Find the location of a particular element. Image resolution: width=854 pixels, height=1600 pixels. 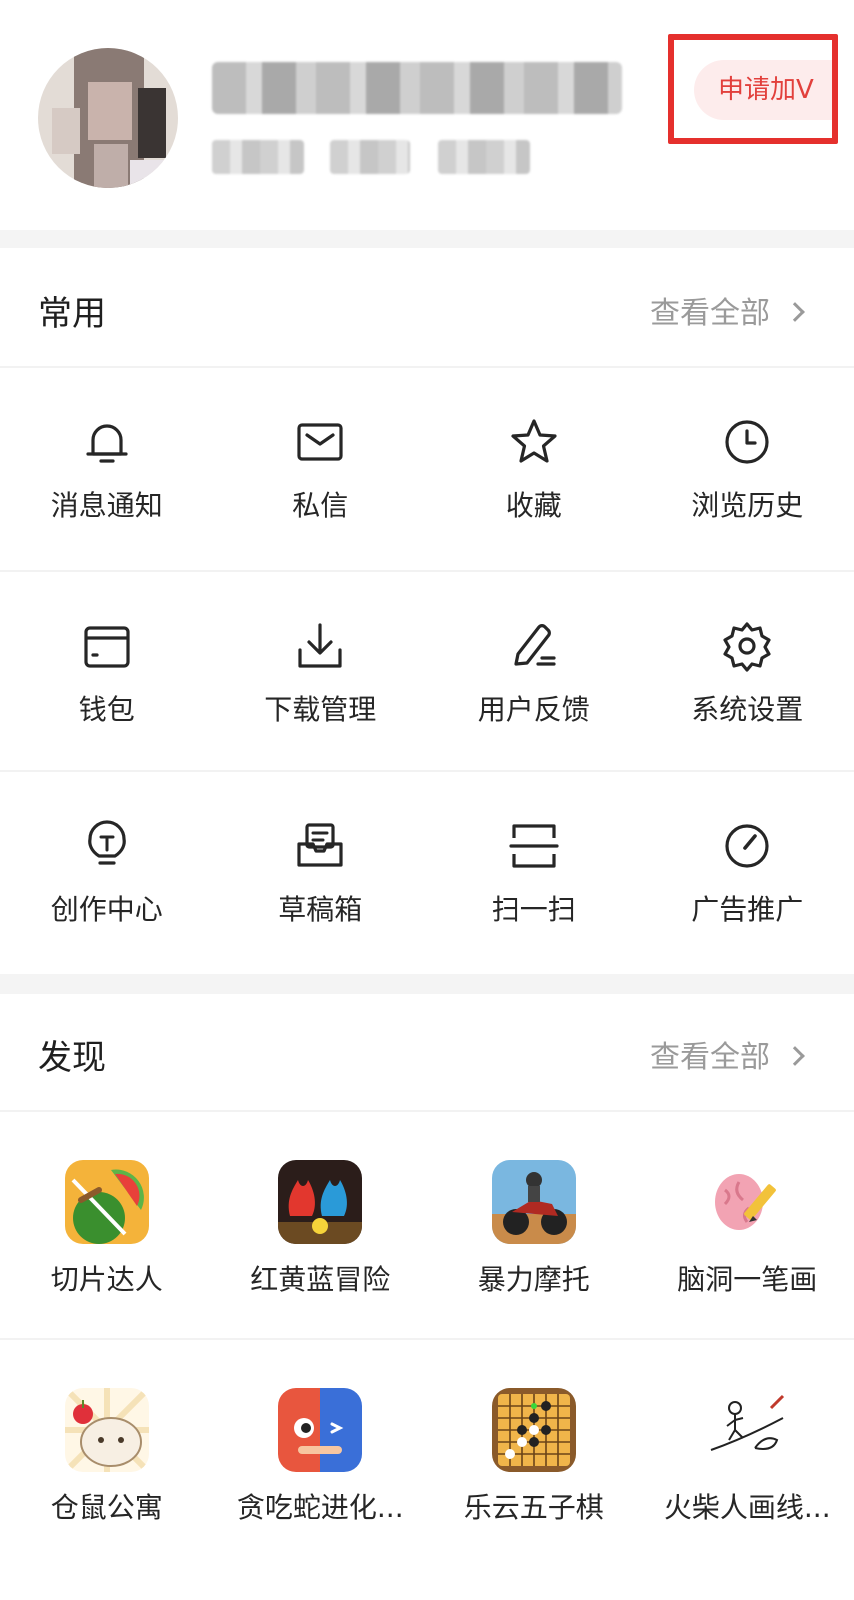

mini-game-item: 暴力摩托 is located at coordinates (534, 1225).